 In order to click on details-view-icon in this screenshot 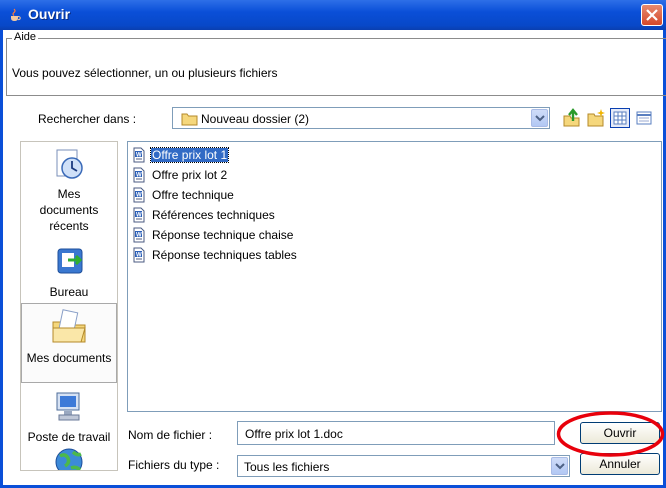, I will do `click(644, 118)`.